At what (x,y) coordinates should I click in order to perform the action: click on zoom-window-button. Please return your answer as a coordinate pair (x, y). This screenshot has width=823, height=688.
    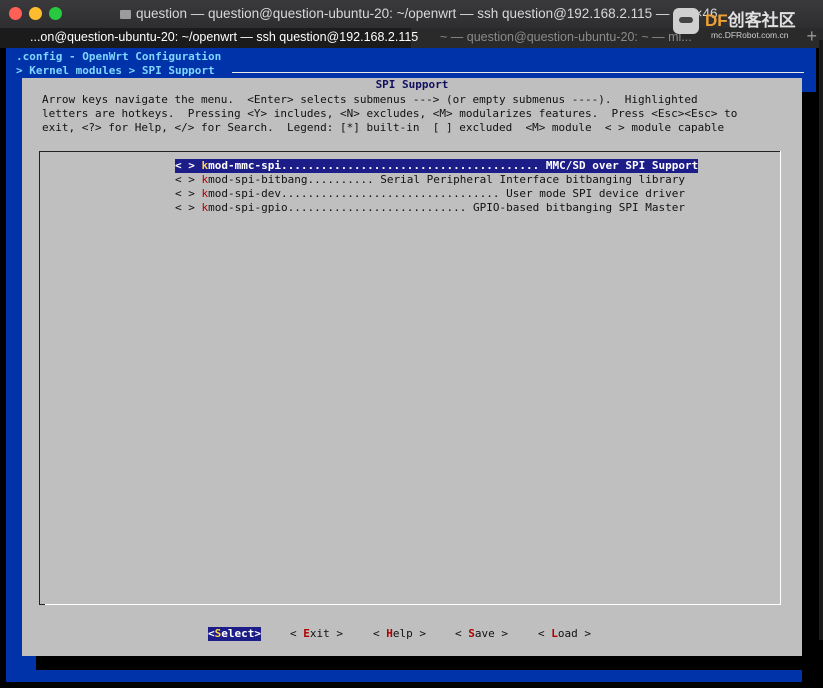
    Looking at the image, I should click on (55, 13).